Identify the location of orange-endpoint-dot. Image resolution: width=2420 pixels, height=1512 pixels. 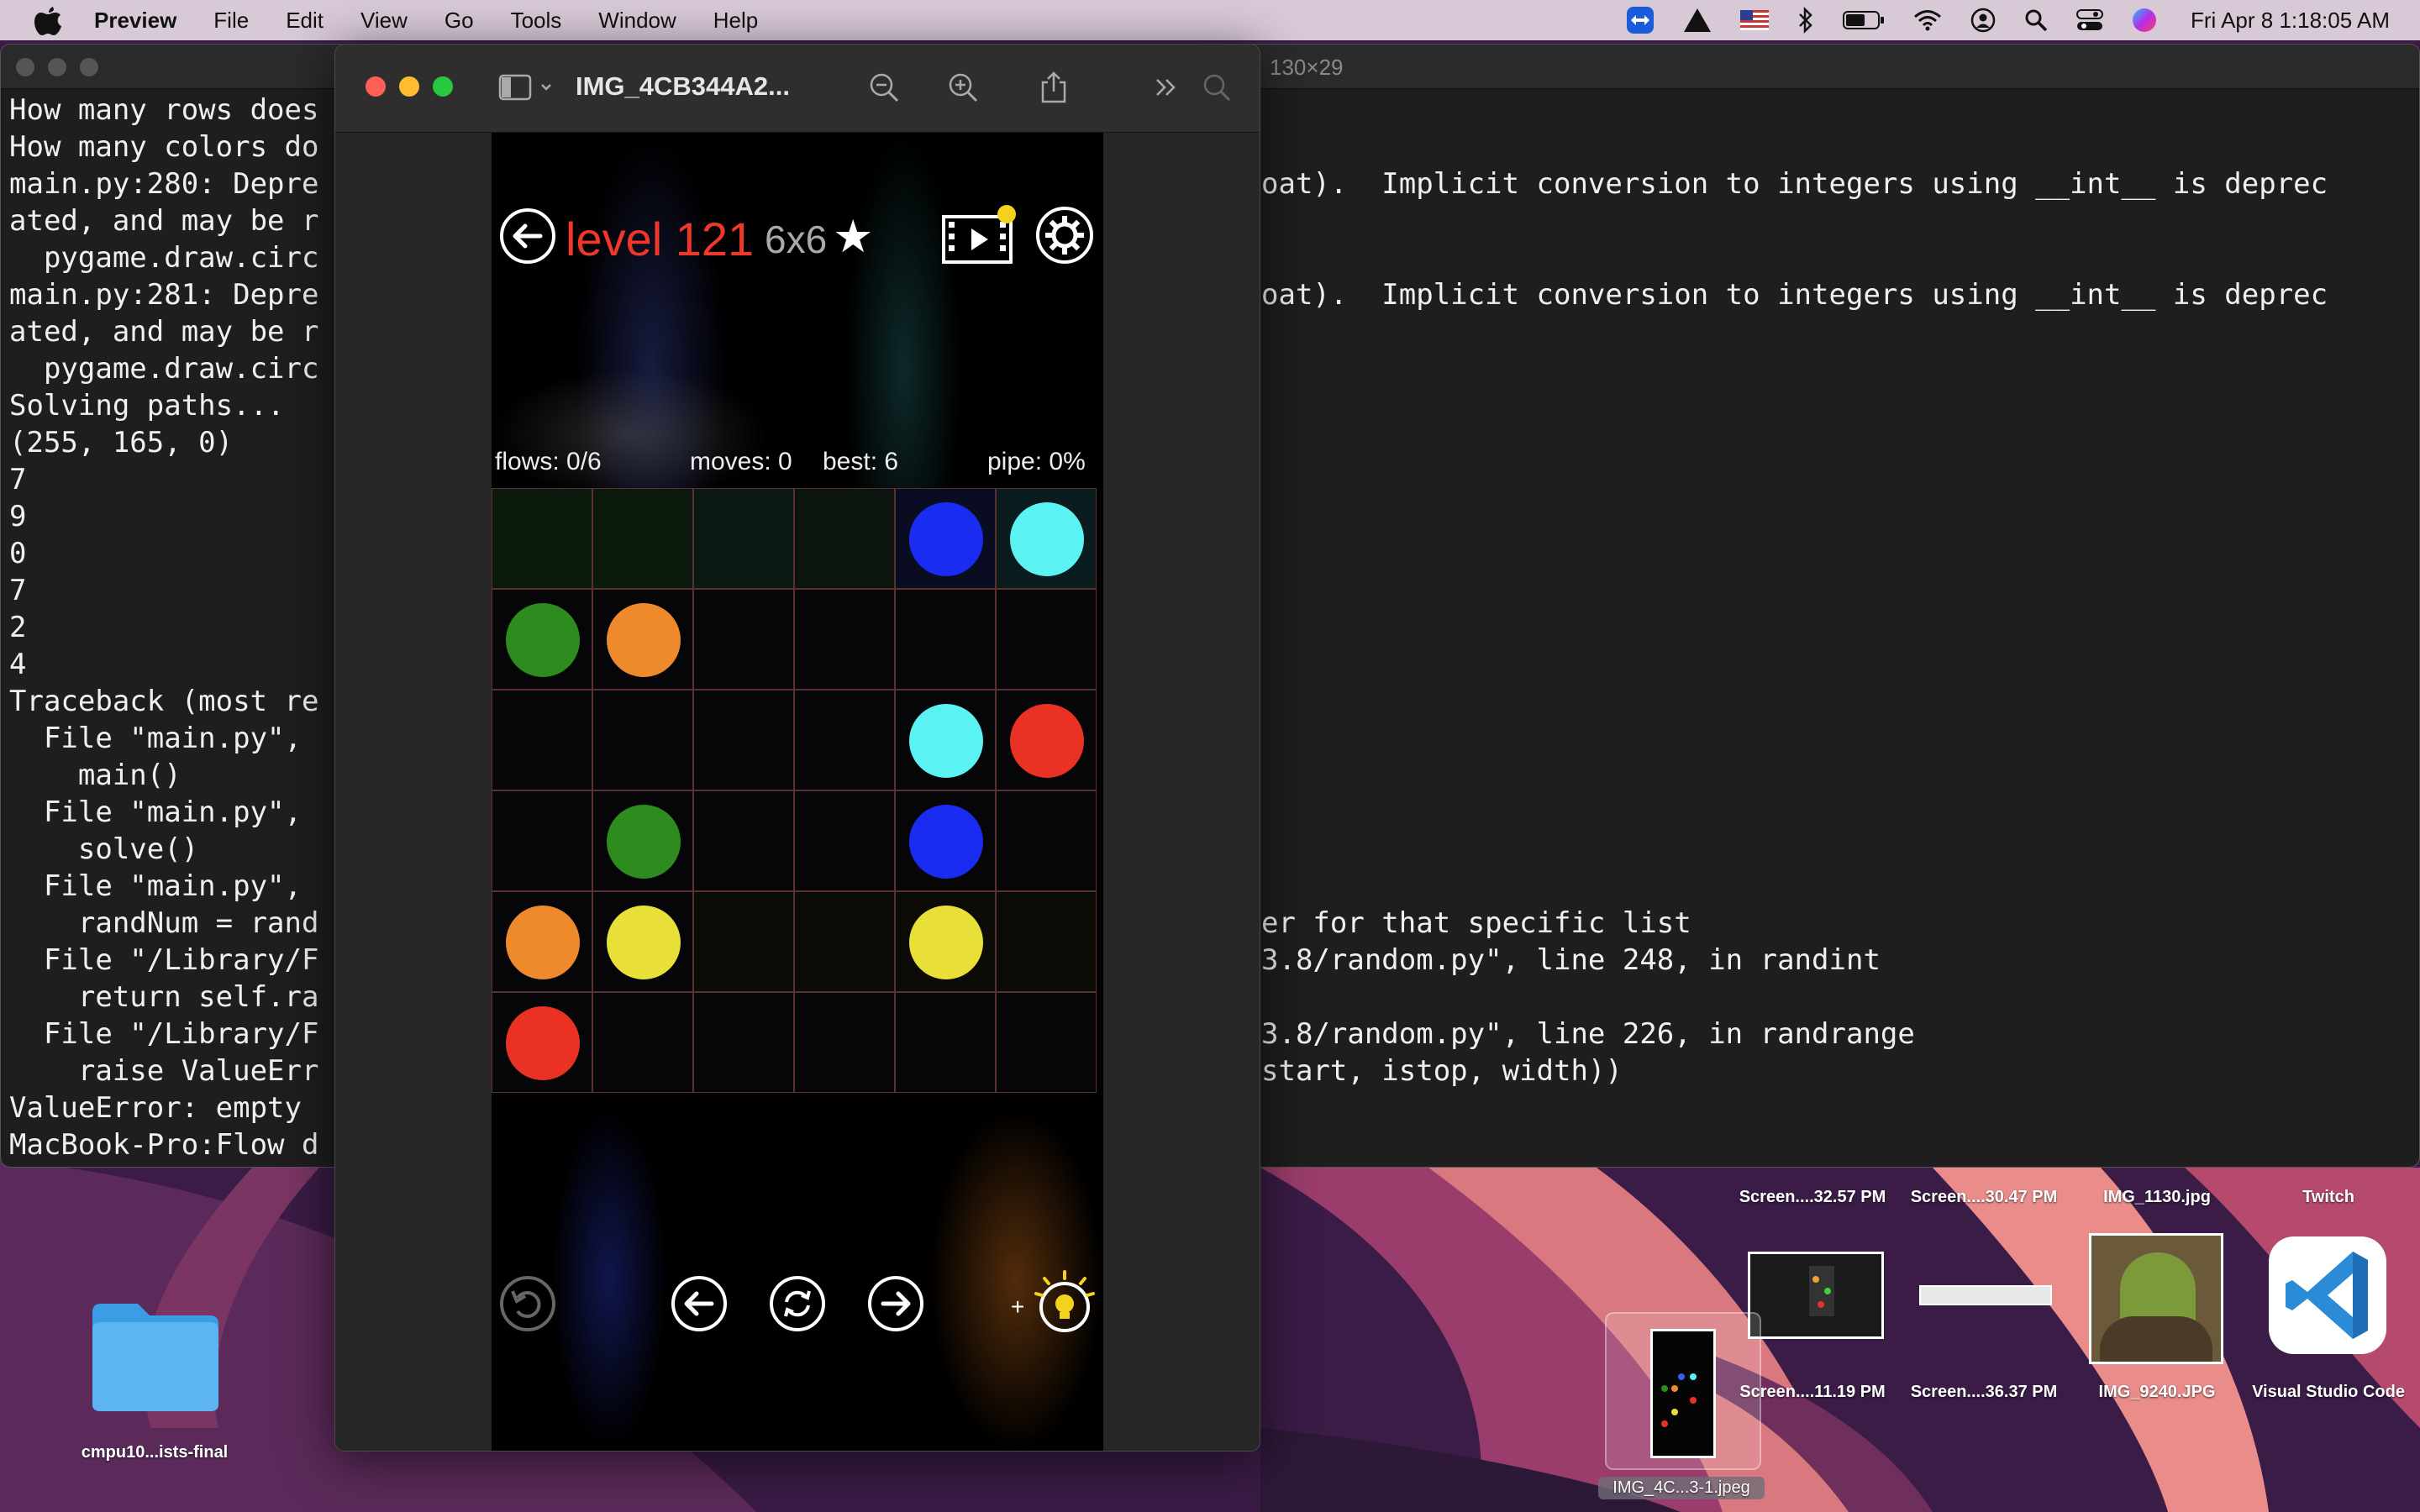
(543, 942).